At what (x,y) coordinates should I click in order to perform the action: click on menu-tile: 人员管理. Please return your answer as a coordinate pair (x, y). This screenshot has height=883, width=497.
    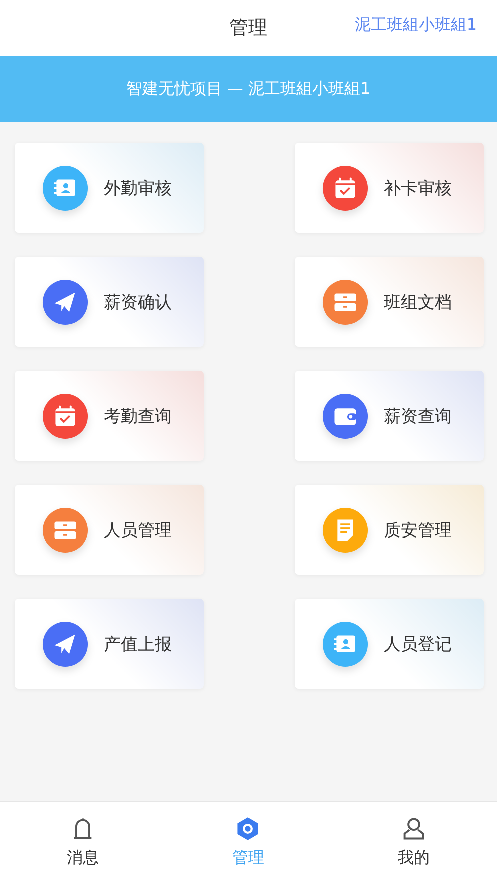
    Looking at the image, I should click on (109, 530).